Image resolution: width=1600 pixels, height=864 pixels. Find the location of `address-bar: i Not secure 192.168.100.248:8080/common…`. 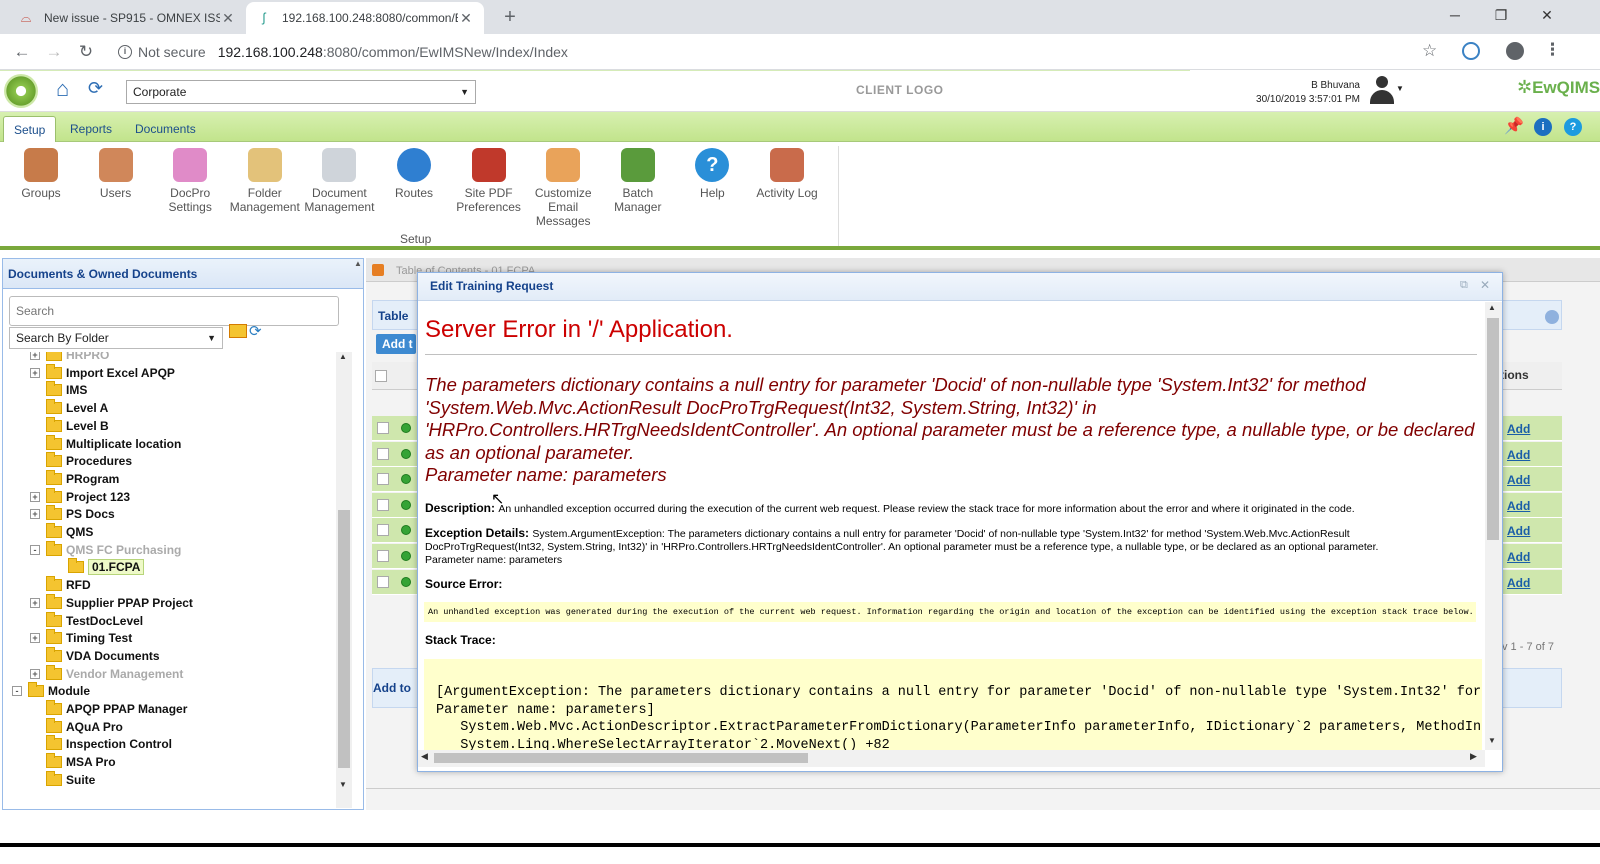

address-bar: i Not secure 192.168.100.248:8080/common… is located at coordinates (343, 52).